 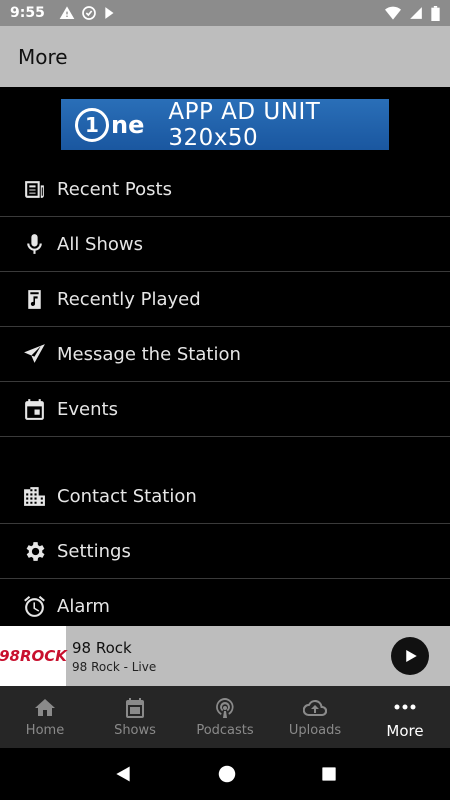 I want to click on home-icon, so click(x=45, y=707).